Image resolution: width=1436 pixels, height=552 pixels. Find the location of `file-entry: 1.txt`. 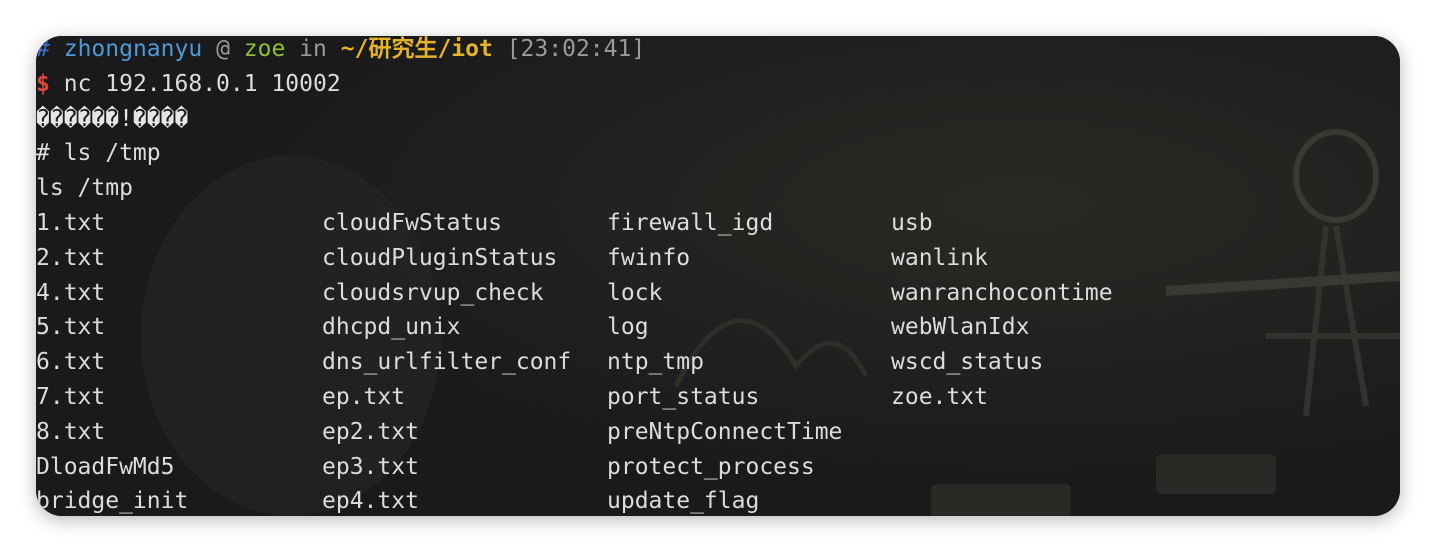

file-entry: 1.txt is located at coordinates (71, 222).